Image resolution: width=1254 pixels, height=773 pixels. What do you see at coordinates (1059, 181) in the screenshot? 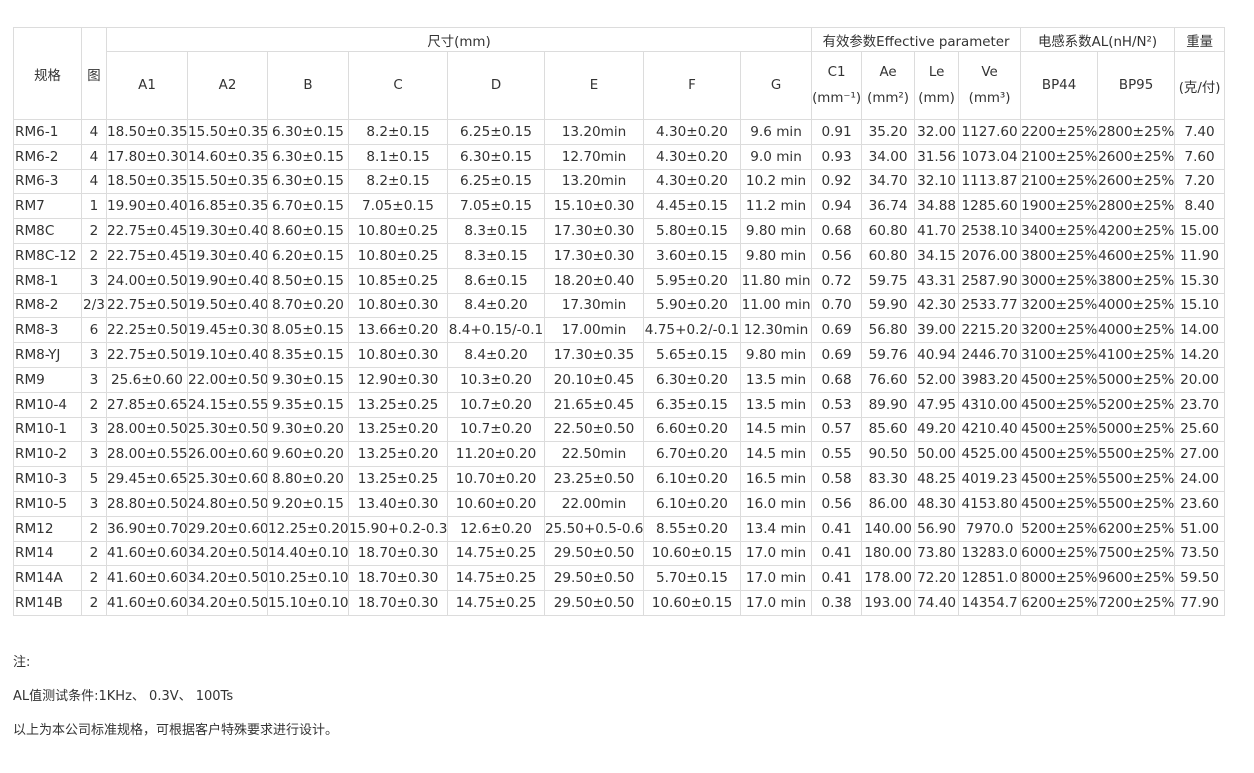
I see `cell-al-bp44: 2100±25%` at bounding box center [1059, 181].